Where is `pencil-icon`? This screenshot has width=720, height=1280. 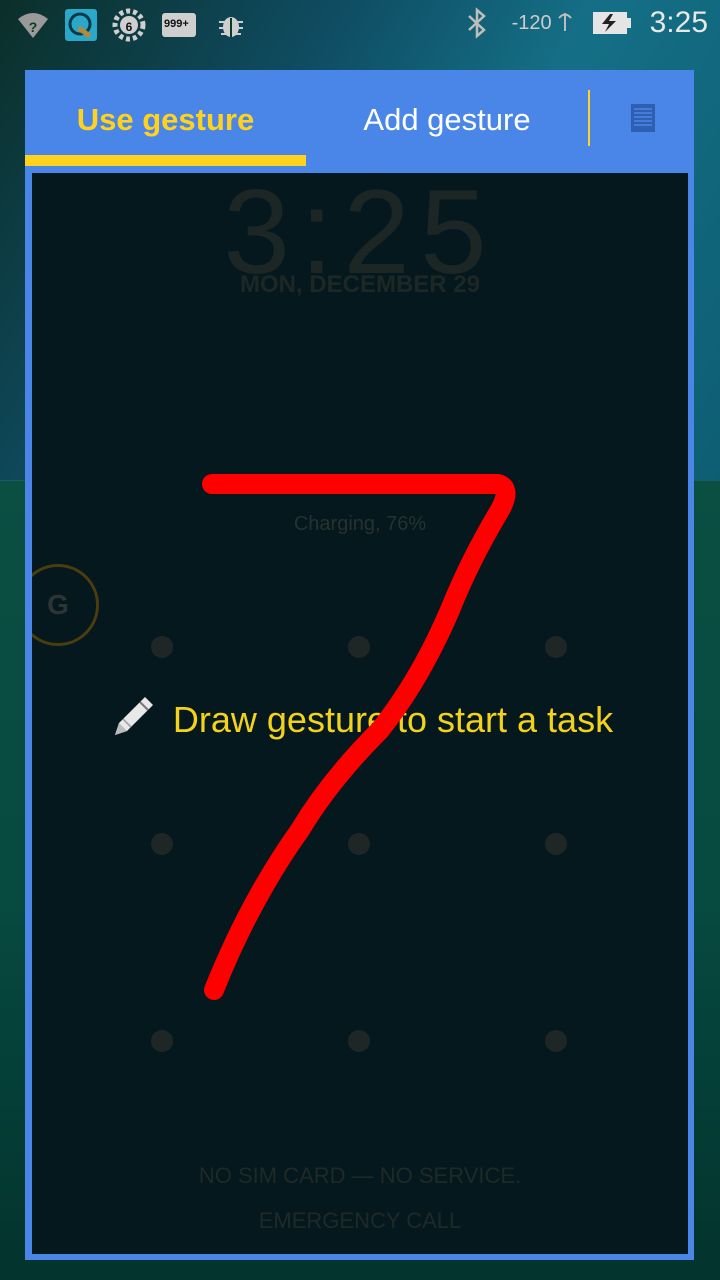
pencil-icon is located at coordinates (133, 719).